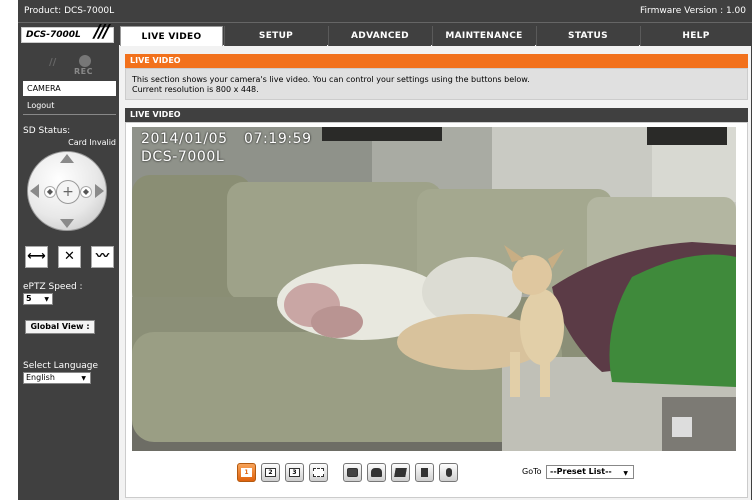 Image resolution: width=756 pixels, height=500 pixels. What do you see at coordinates (532, 471) in the screenshot?
I see `goto-label: GoTo` at bounding box center [532, 471].